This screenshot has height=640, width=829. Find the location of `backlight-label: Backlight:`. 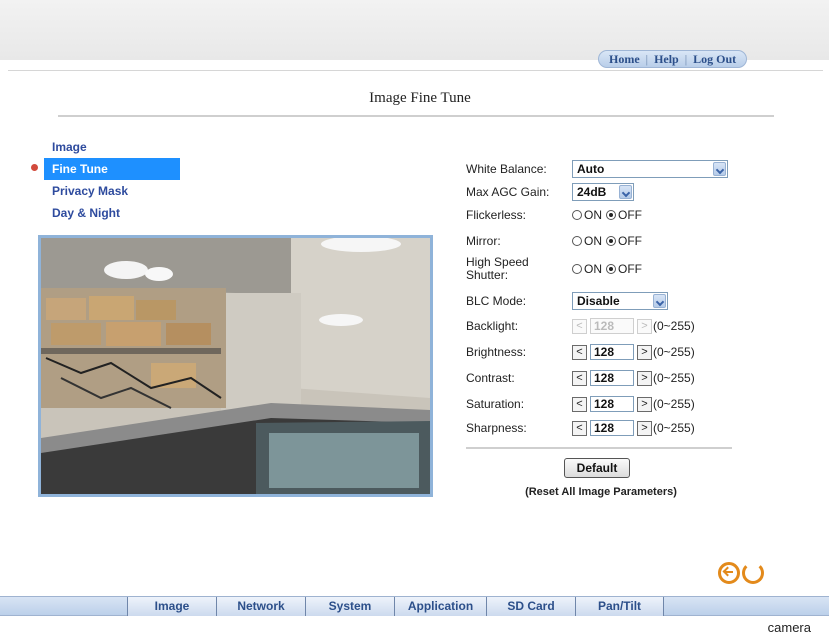

backlight-label: Backlight: is located at coordinates (492, 325).